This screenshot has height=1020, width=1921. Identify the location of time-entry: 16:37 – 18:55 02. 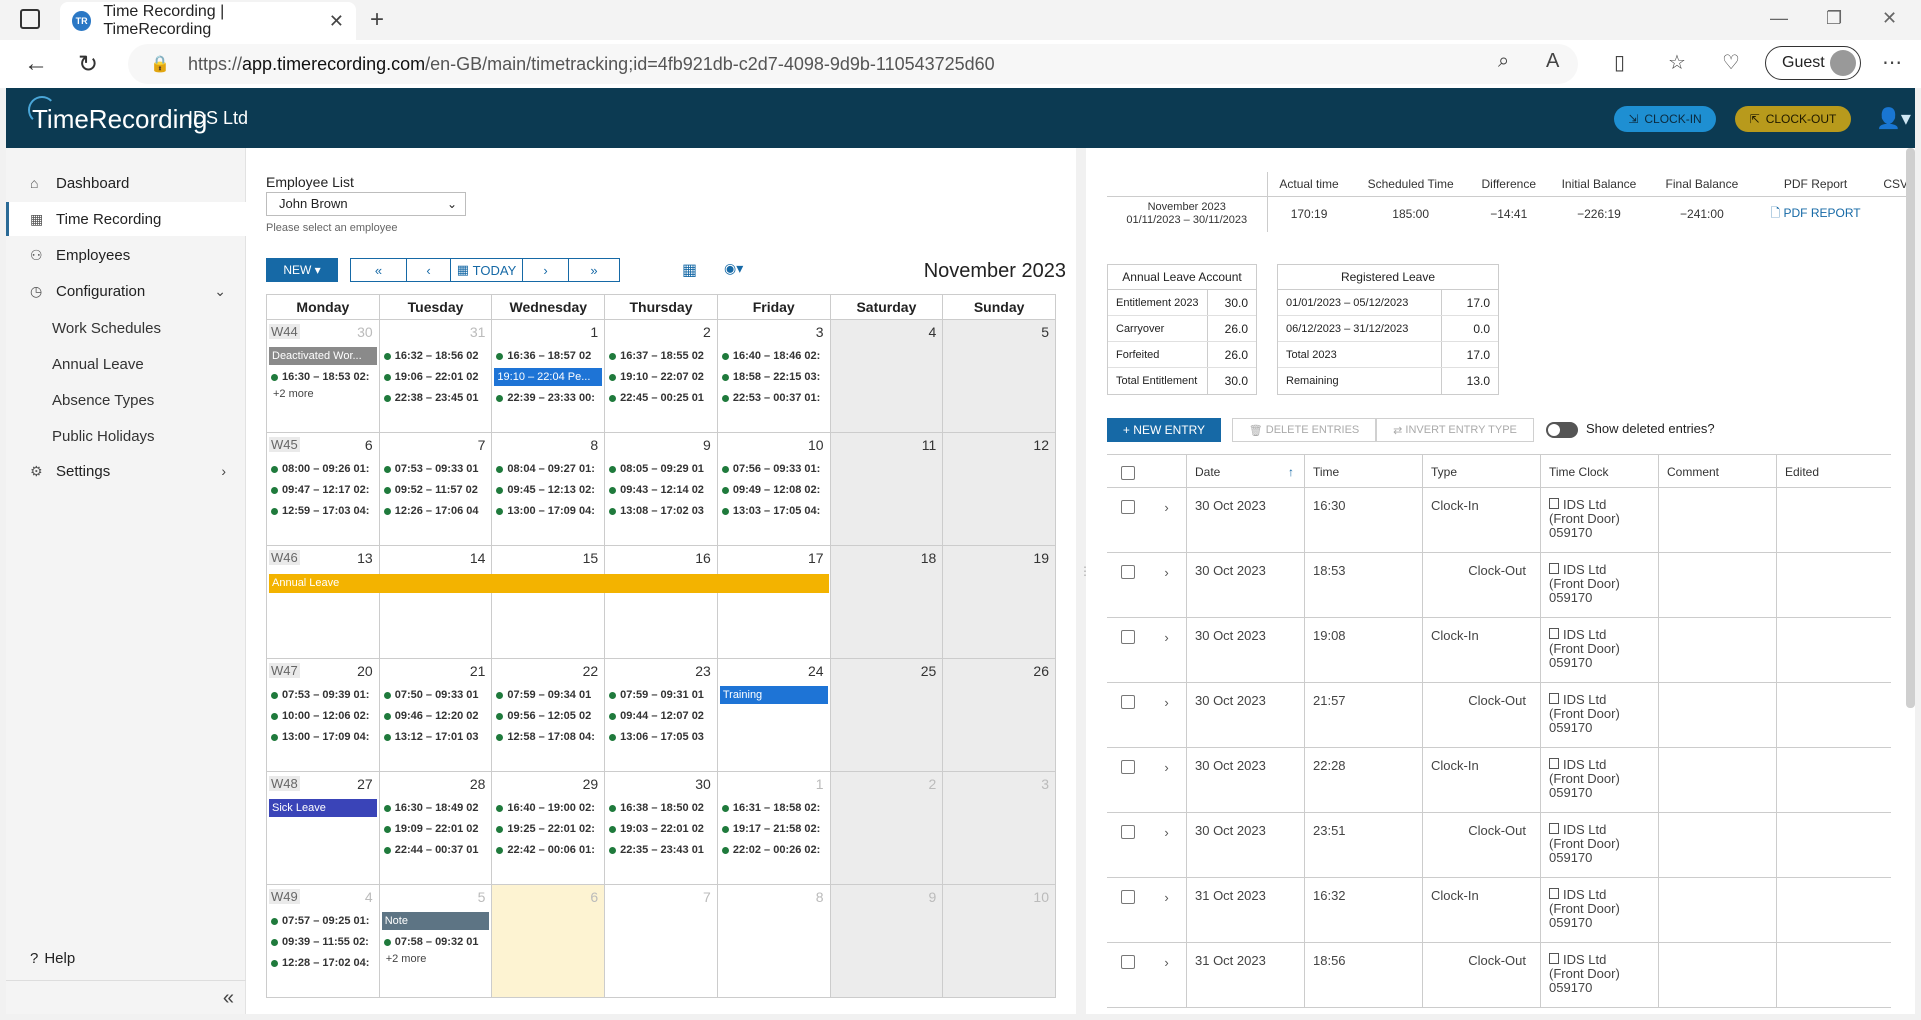
(661, 356).